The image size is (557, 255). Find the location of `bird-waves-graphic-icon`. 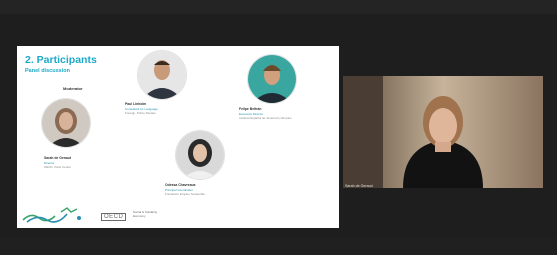

bird-waves-graphic-icon is located at coordinates (51, 215).